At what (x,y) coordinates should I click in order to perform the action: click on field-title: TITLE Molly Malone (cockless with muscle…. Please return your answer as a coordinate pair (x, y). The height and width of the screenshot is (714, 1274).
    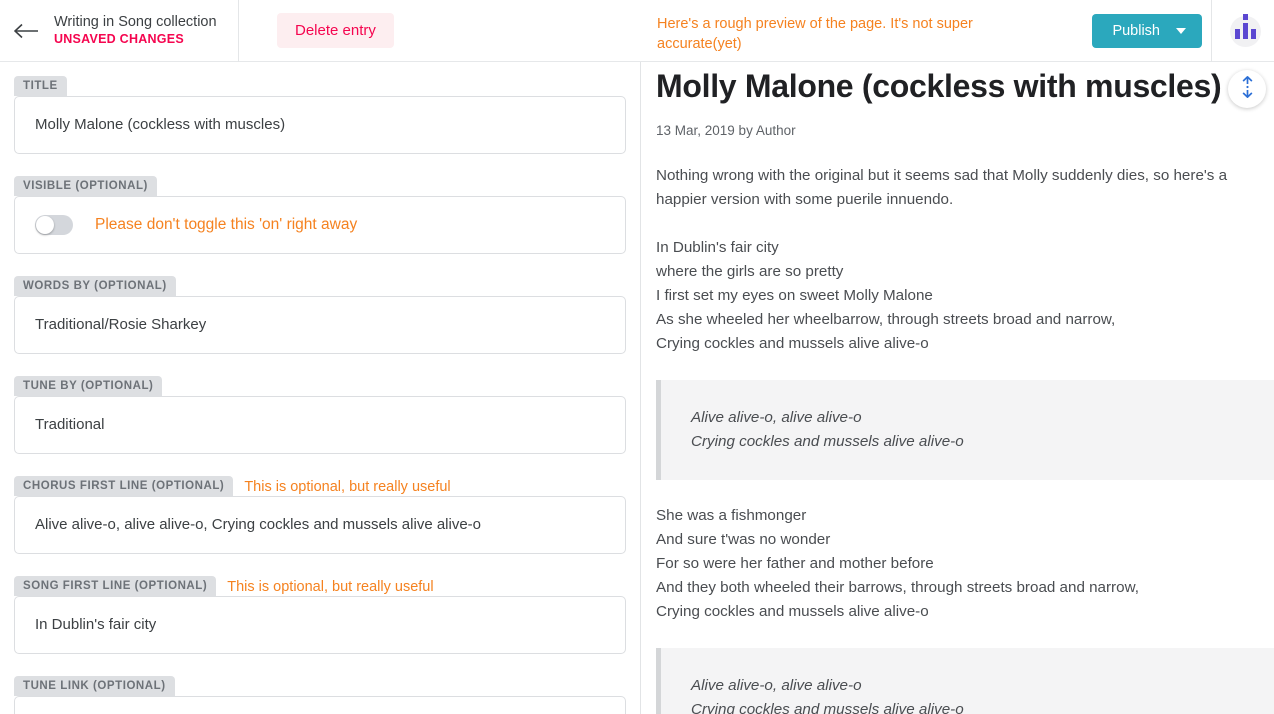
    Looking at the image, I should click on (320, 115).